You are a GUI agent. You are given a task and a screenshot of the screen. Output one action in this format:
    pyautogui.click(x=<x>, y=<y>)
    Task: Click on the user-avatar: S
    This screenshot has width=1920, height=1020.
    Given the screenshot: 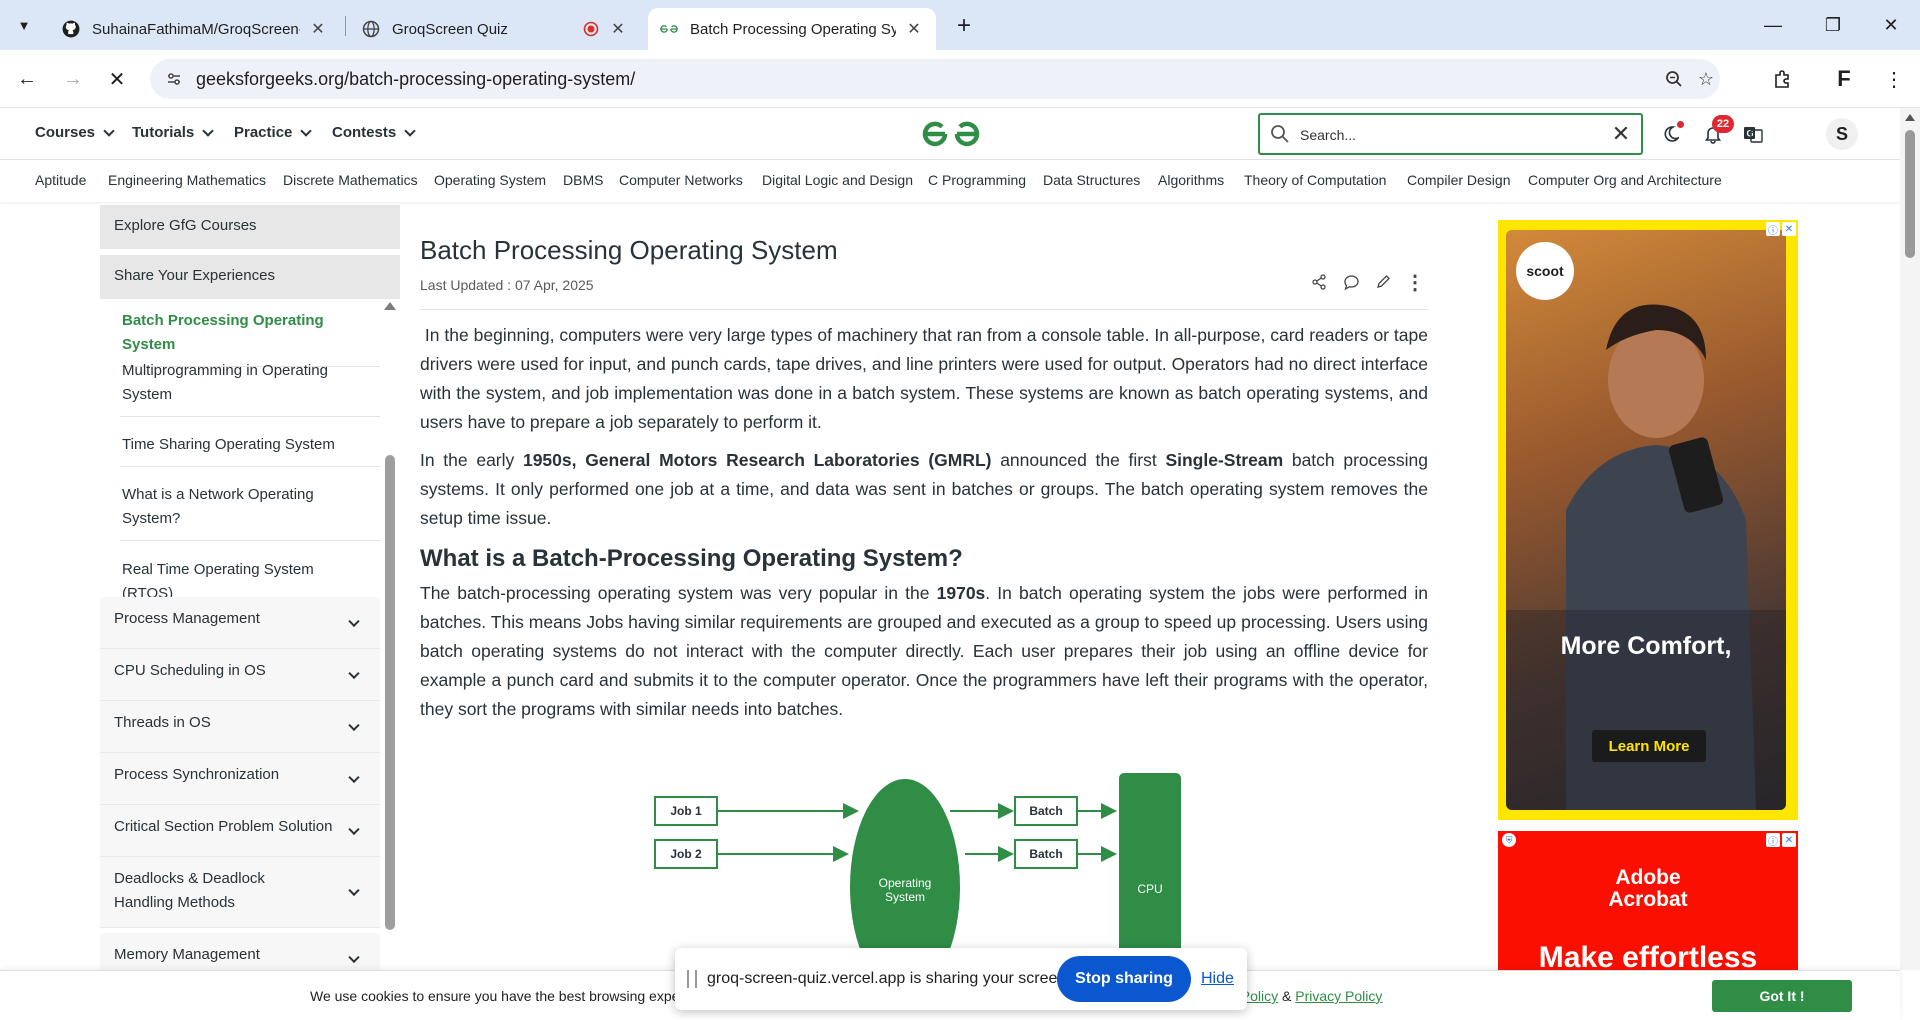 What is the action you would take?
    pyautogui.click(x=1842, y=134)
    